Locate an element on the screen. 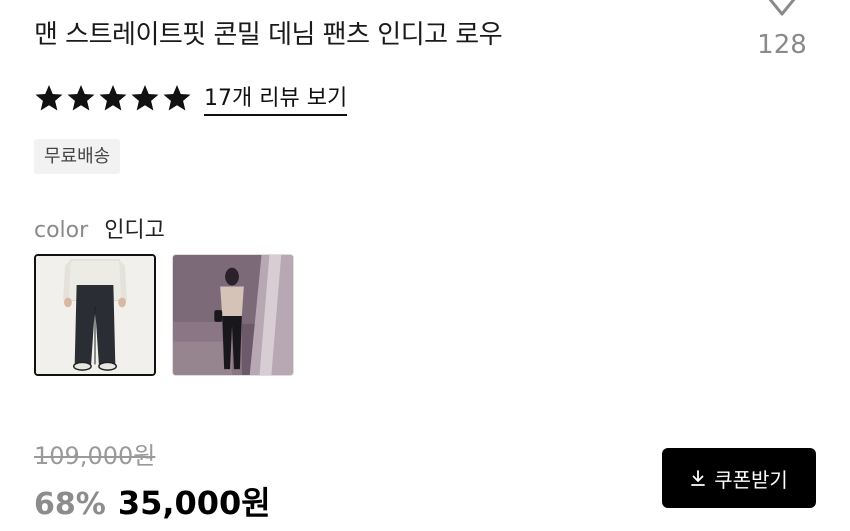  review-link: 17개 리뷰 보기 is located at coordinates (276, 98).